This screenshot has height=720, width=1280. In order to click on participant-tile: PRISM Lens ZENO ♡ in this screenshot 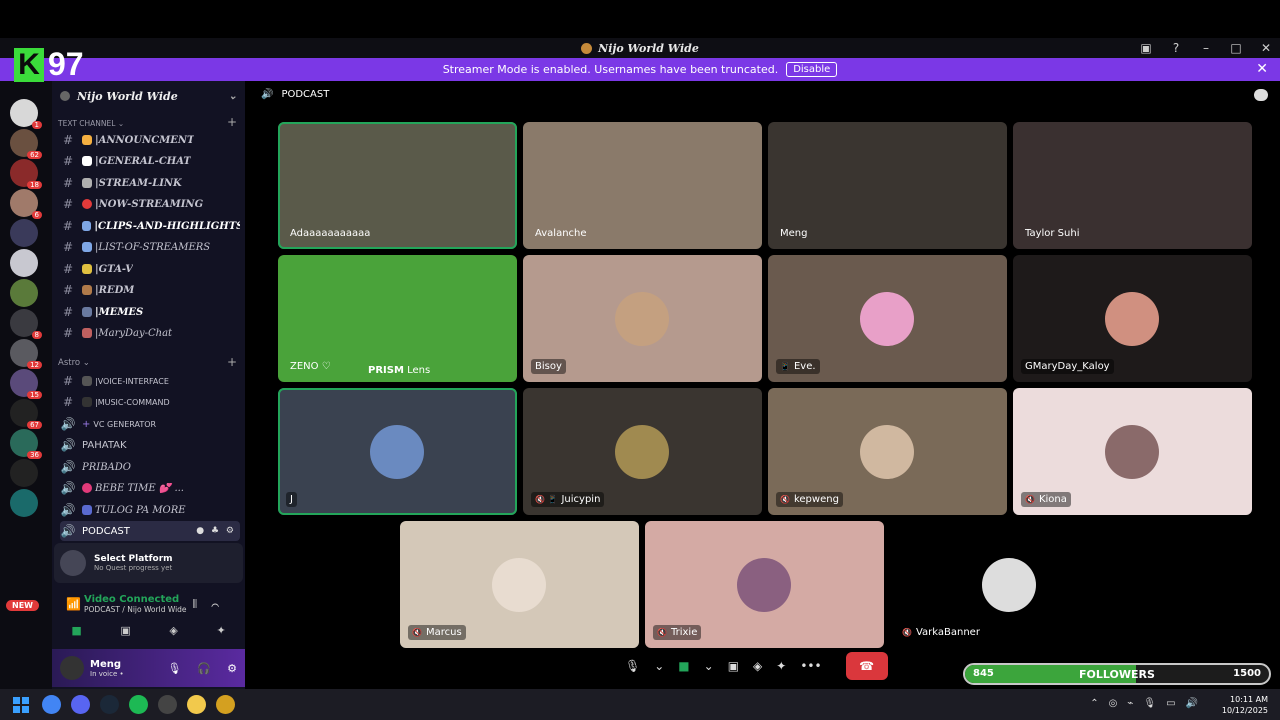, I will do `click(397, 318)`.